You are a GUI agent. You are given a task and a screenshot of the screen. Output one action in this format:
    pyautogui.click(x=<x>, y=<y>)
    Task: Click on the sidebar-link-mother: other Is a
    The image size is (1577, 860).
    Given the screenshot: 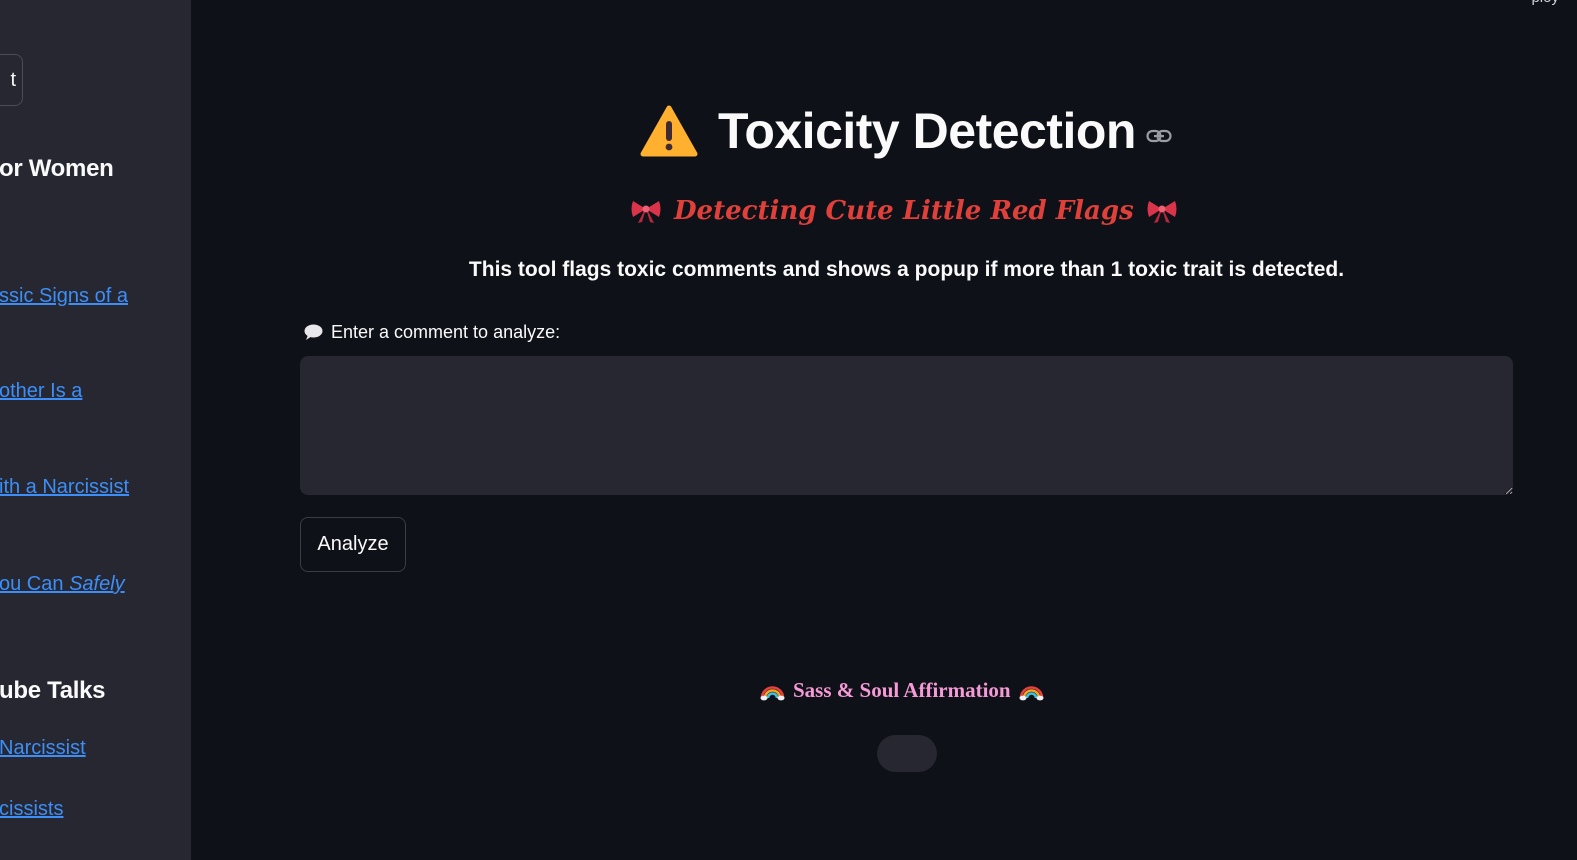 What is the action you would take?
    pyautogui.click(x=41, y=391)
    